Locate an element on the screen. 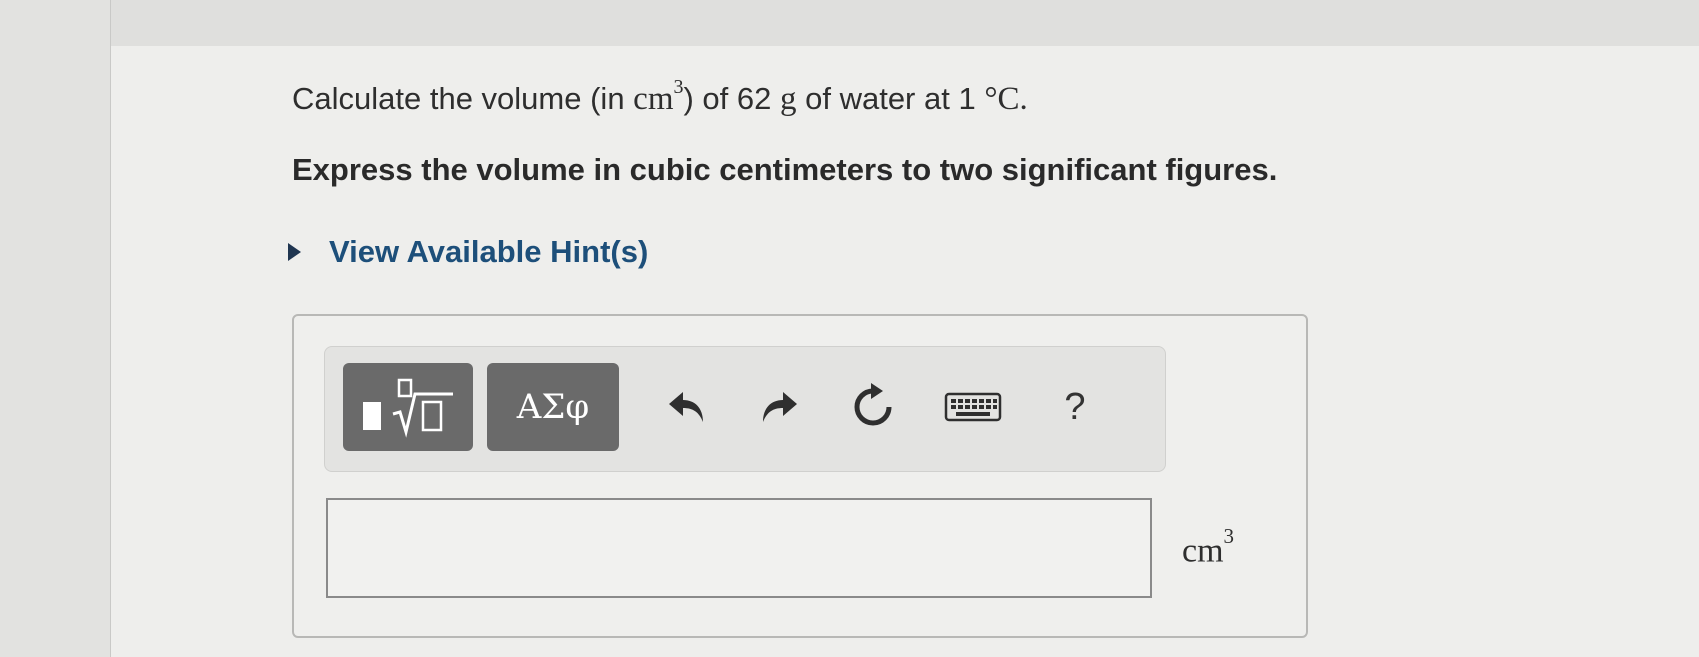 This screenshot has width=1699, height=657. help-button: ? is located at coordinates (1075, 407).